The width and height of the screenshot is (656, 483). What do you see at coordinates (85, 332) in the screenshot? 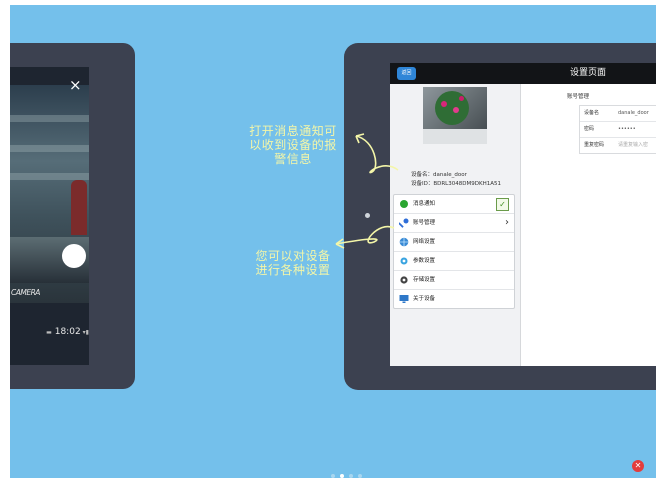
I see `wifi-icon: ▾▮` at bounding box center [85, 332].